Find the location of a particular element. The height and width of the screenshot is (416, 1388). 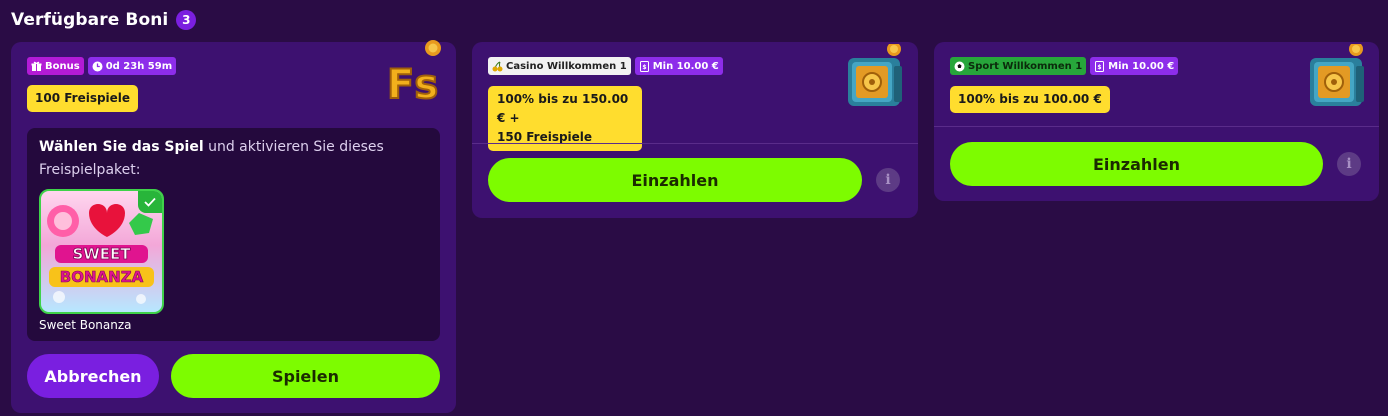

svg-text: BONANZA is located at coordinates (102, 277).